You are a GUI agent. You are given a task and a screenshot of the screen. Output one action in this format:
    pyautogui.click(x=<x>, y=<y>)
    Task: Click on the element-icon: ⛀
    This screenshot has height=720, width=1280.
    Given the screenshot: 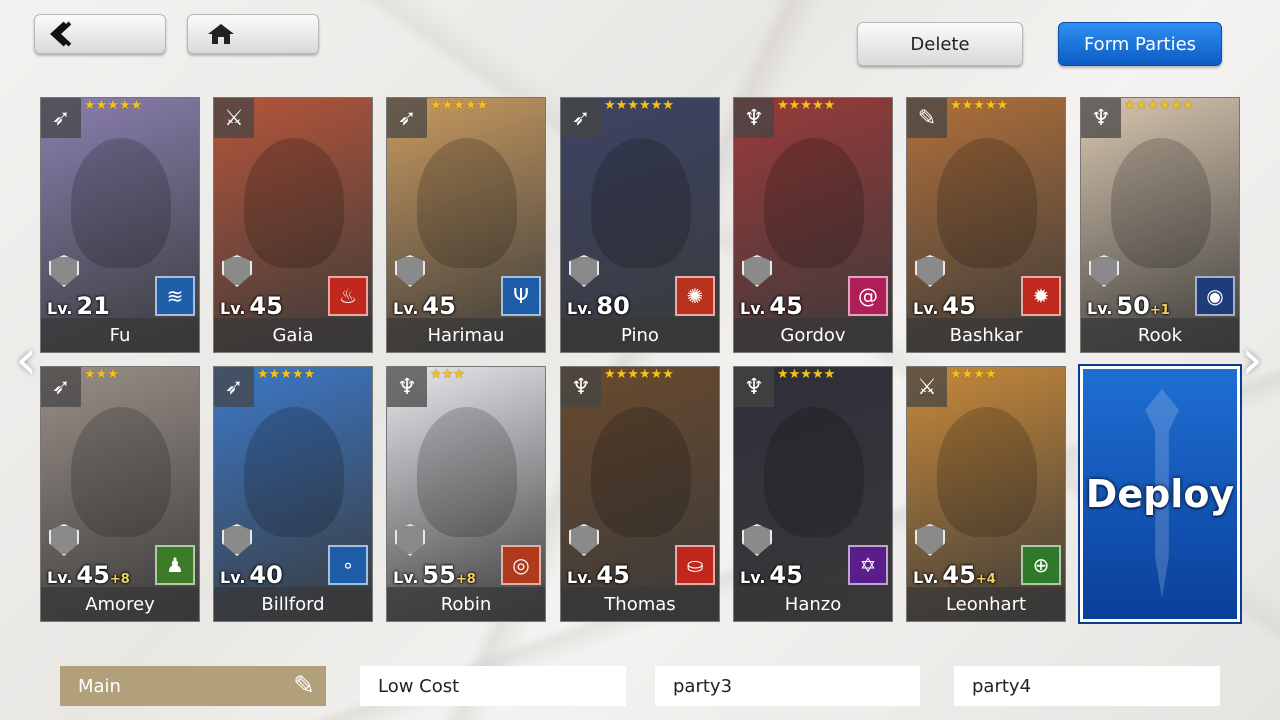 What is the action you would take?
    pyautogui.click(x=695, y=565)
    